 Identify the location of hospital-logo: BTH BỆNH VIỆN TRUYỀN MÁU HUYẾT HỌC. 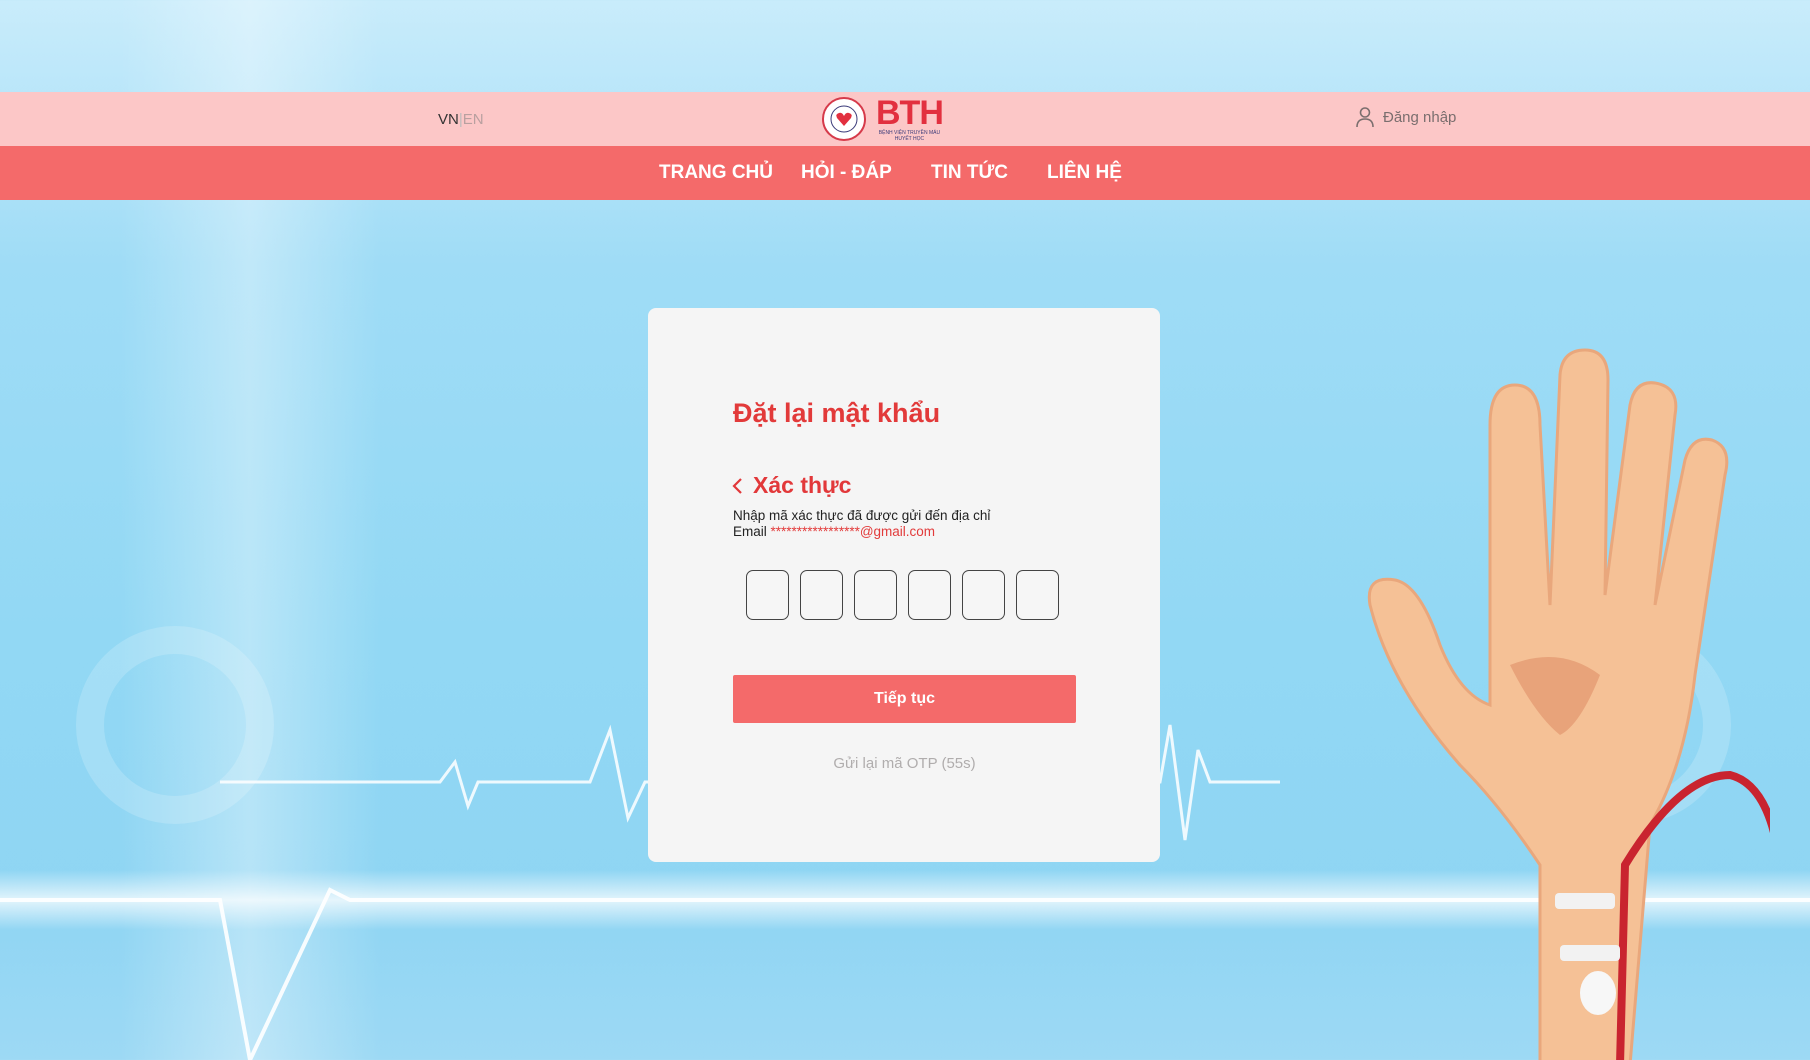
(883, 119).